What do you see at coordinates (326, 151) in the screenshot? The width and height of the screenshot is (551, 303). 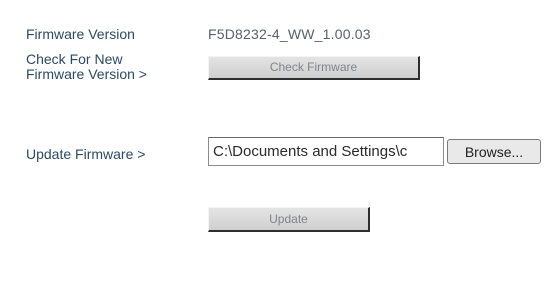 I see `firmware-file-input: C:\Documents and Settings\c` at bounding box center [326, 151].